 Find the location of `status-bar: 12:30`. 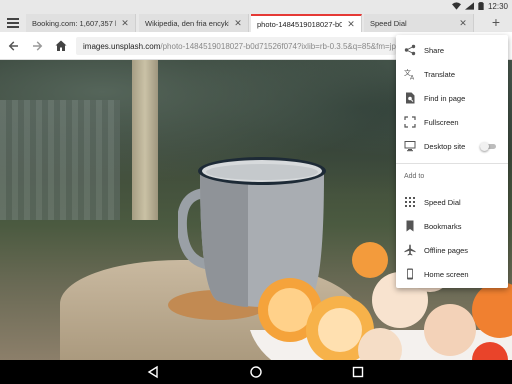

status-bar: 12:30 is located at coordinates (256, 6).